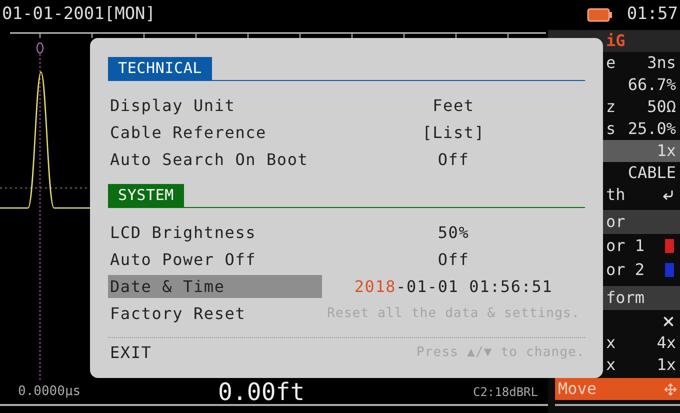 This screenshot has width=680, height=413. I want to click on row-label: th, so click(616, 195).